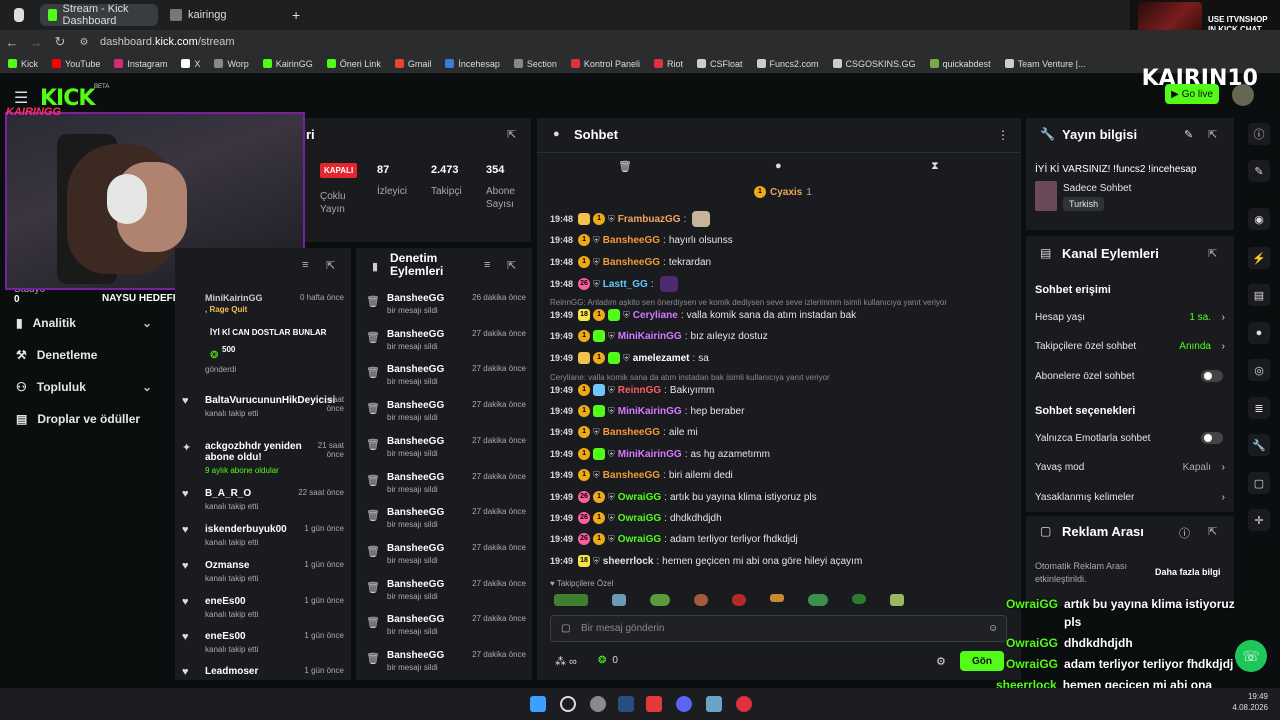 The width and height of the screenshot is (1280, 720). What do you see at coordinates (1259, 483) in the screenshot?
I see `window-icon: ▢` at bounding box center [1259, 483].